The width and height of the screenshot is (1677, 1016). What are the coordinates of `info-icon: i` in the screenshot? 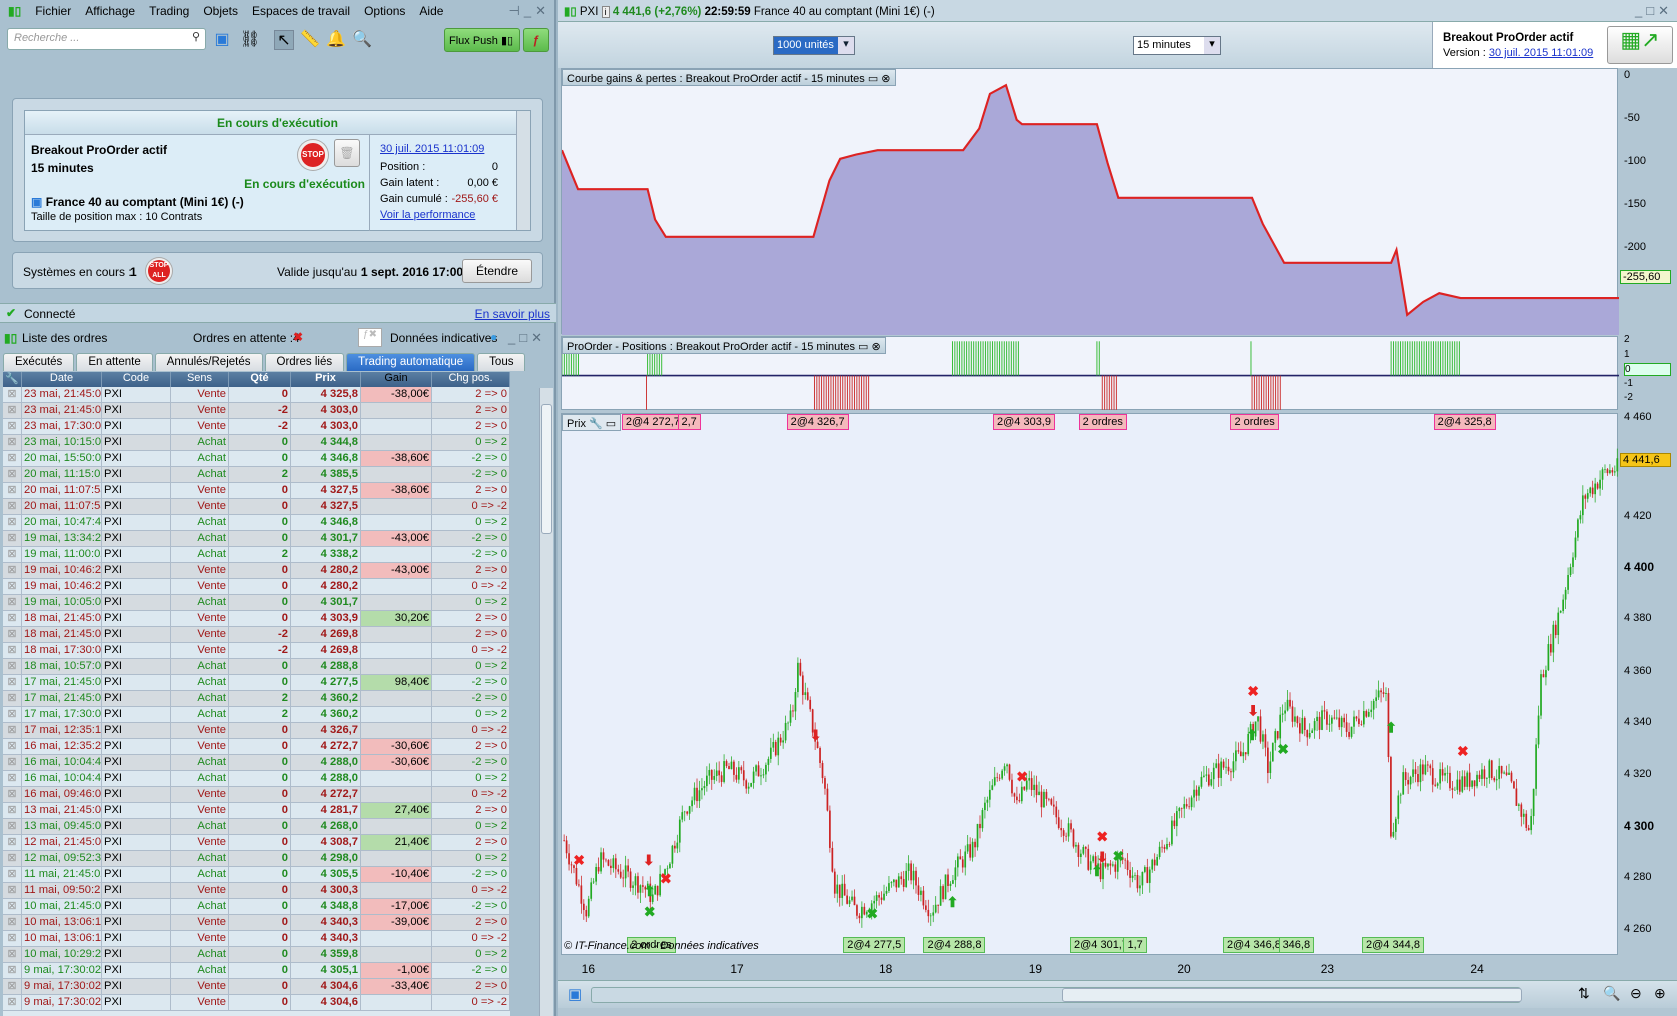 It's located at (605, 12).